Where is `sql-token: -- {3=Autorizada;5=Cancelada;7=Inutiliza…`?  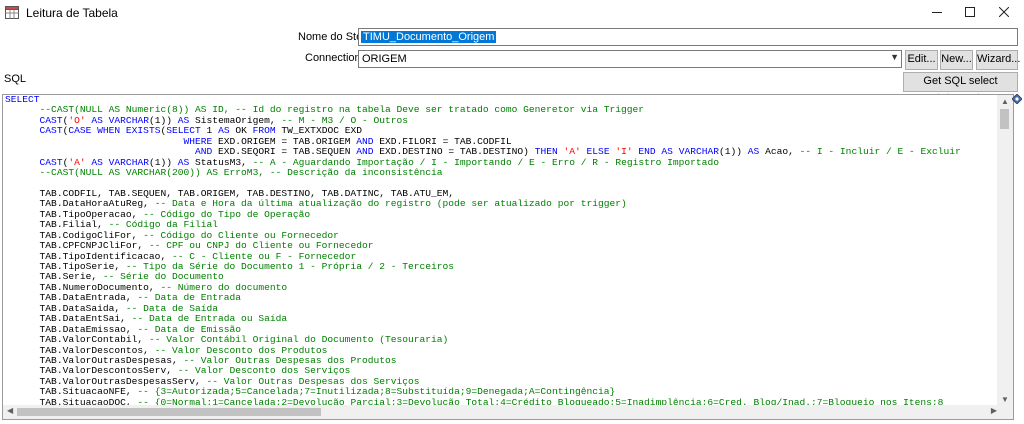
sql-token: -- {3=Autorizada;5=Cancelada;7=Inutiliza… is located at coordinates (376, 392).